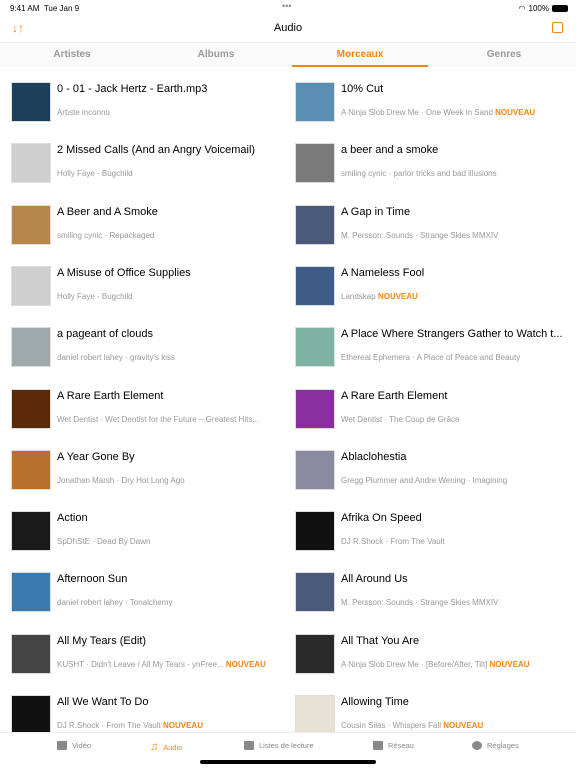 The height and width of the screenshot is (768, 576). I want to click on tabbar-audio: ♫ Audio, so click(166, 747).